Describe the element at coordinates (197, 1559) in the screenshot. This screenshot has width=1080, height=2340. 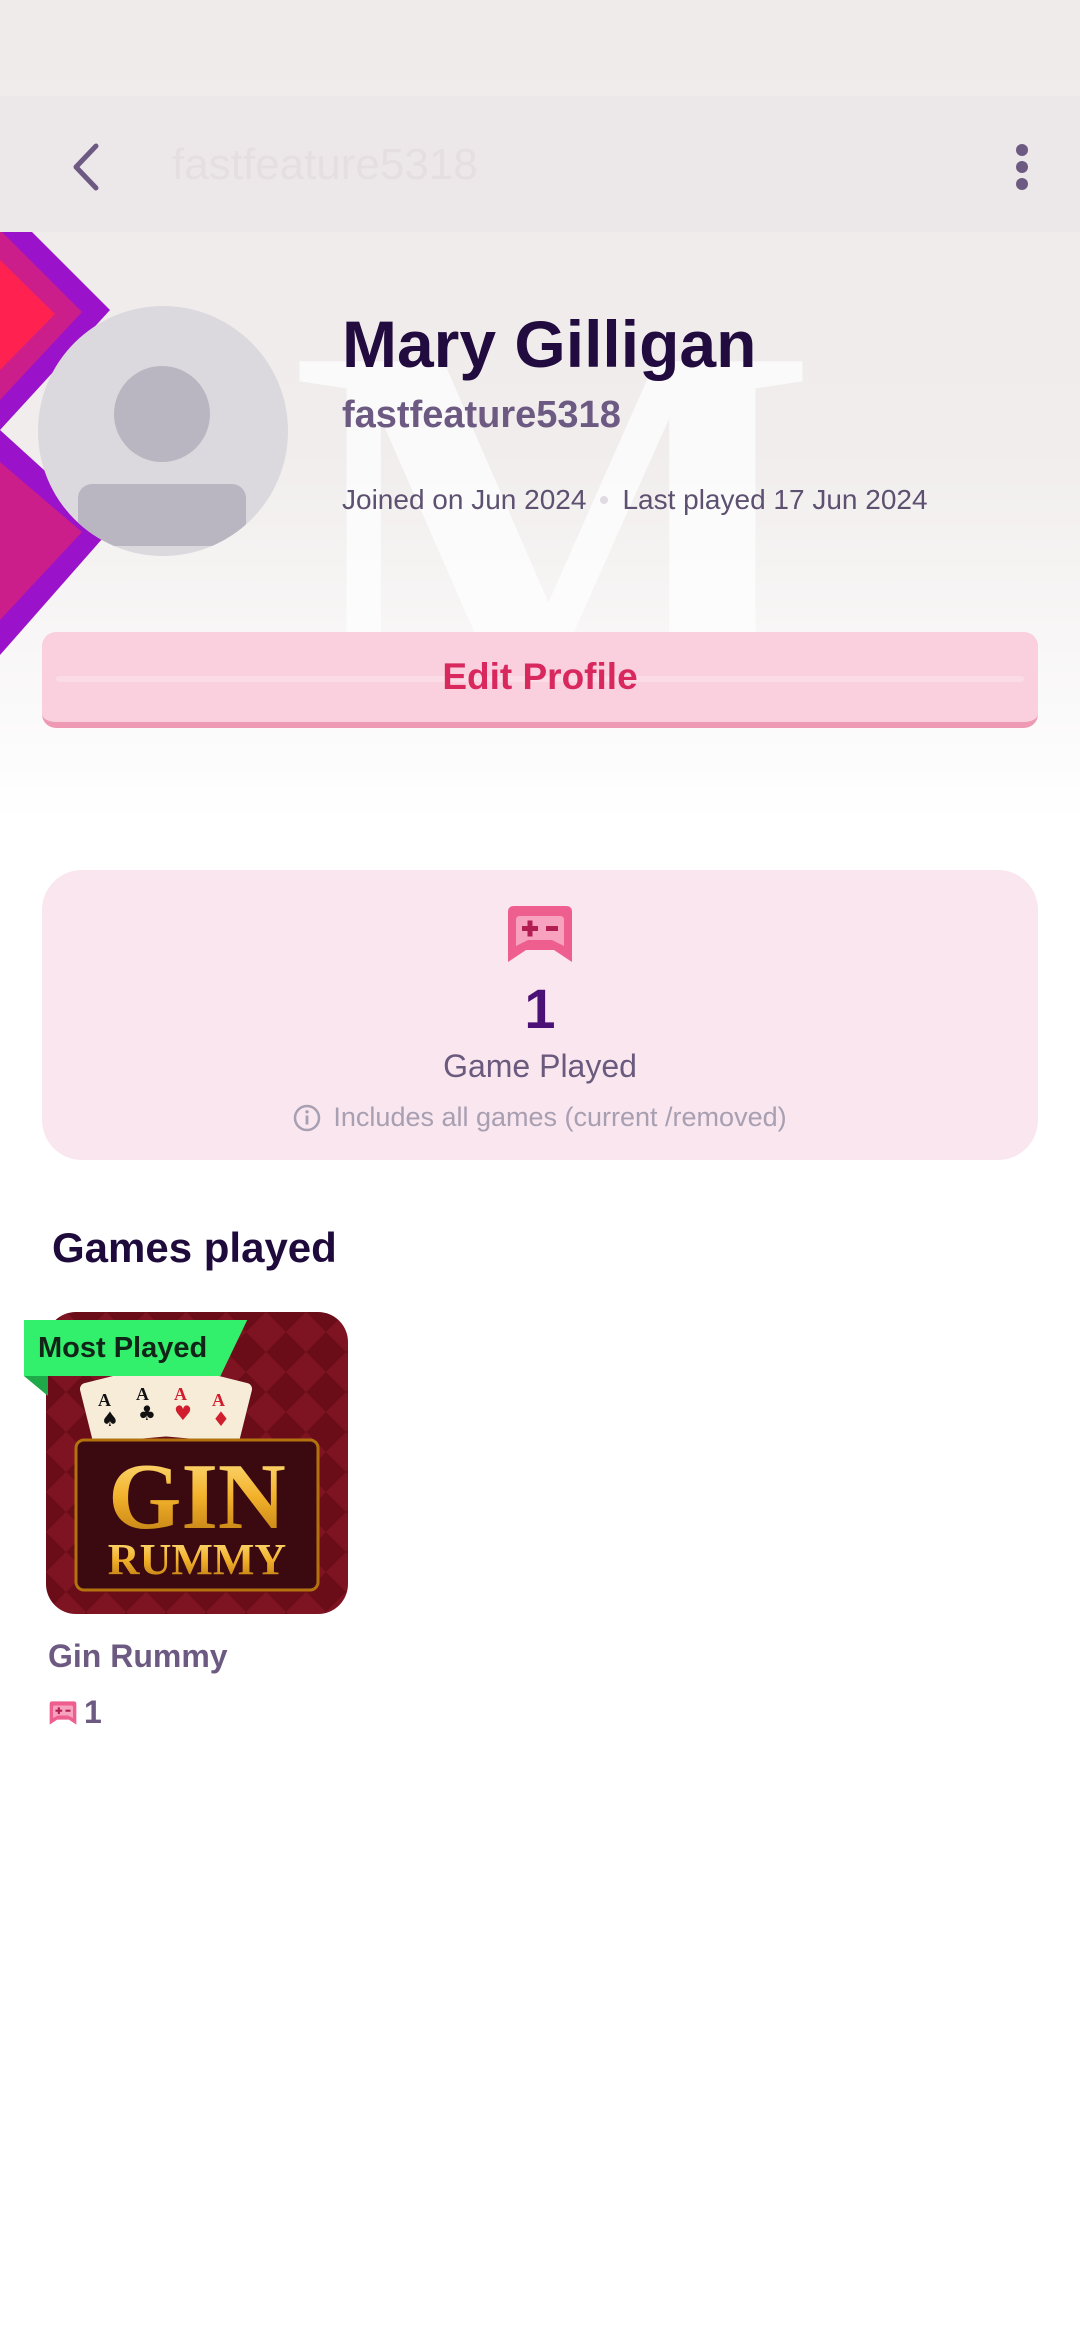
I see `game-art-title-line2: RUMMY` at that location.